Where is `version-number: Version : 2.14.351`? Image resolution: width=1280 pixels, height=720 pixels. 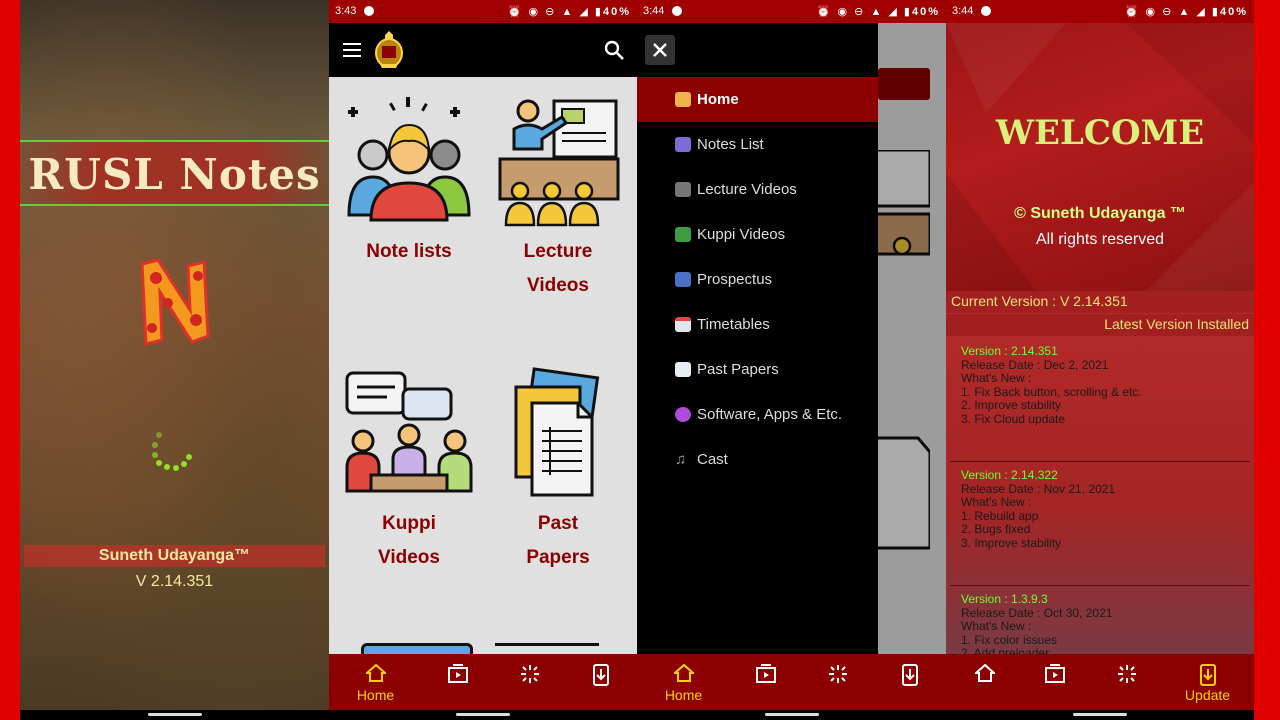 version-number: Version : 2.14.351 is located at coordinates (1009, 351).